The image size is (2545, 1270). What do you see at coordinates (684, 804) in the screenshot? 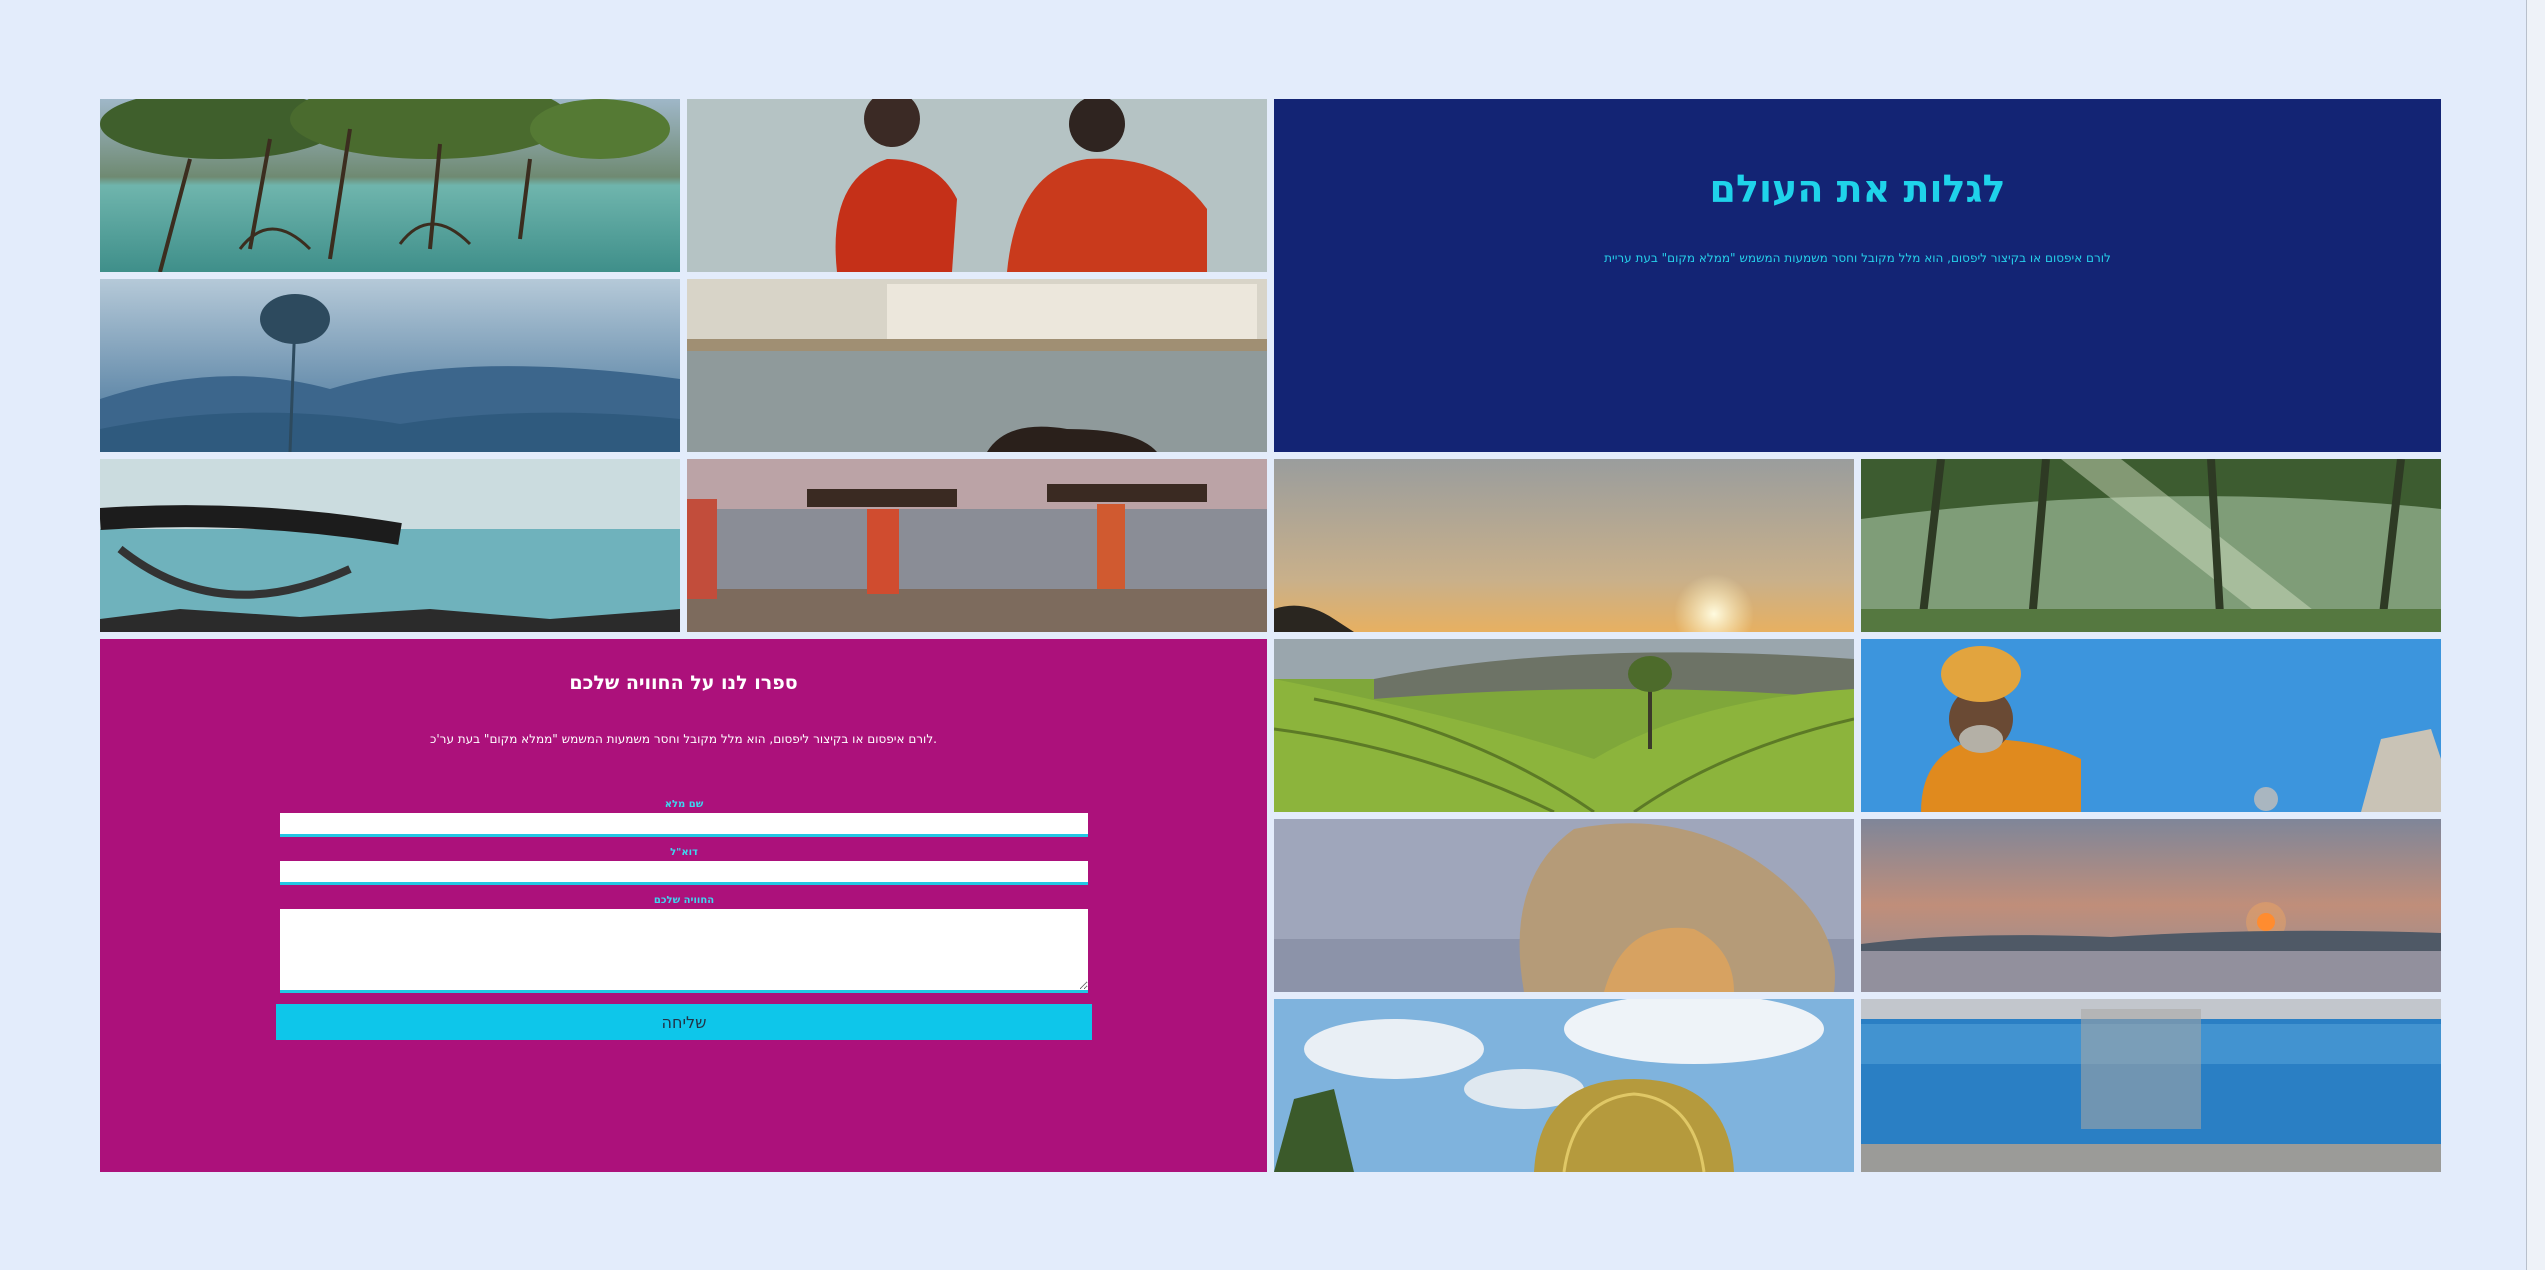
I see `name-label: שם מלא` at bounding box center [684, 804].